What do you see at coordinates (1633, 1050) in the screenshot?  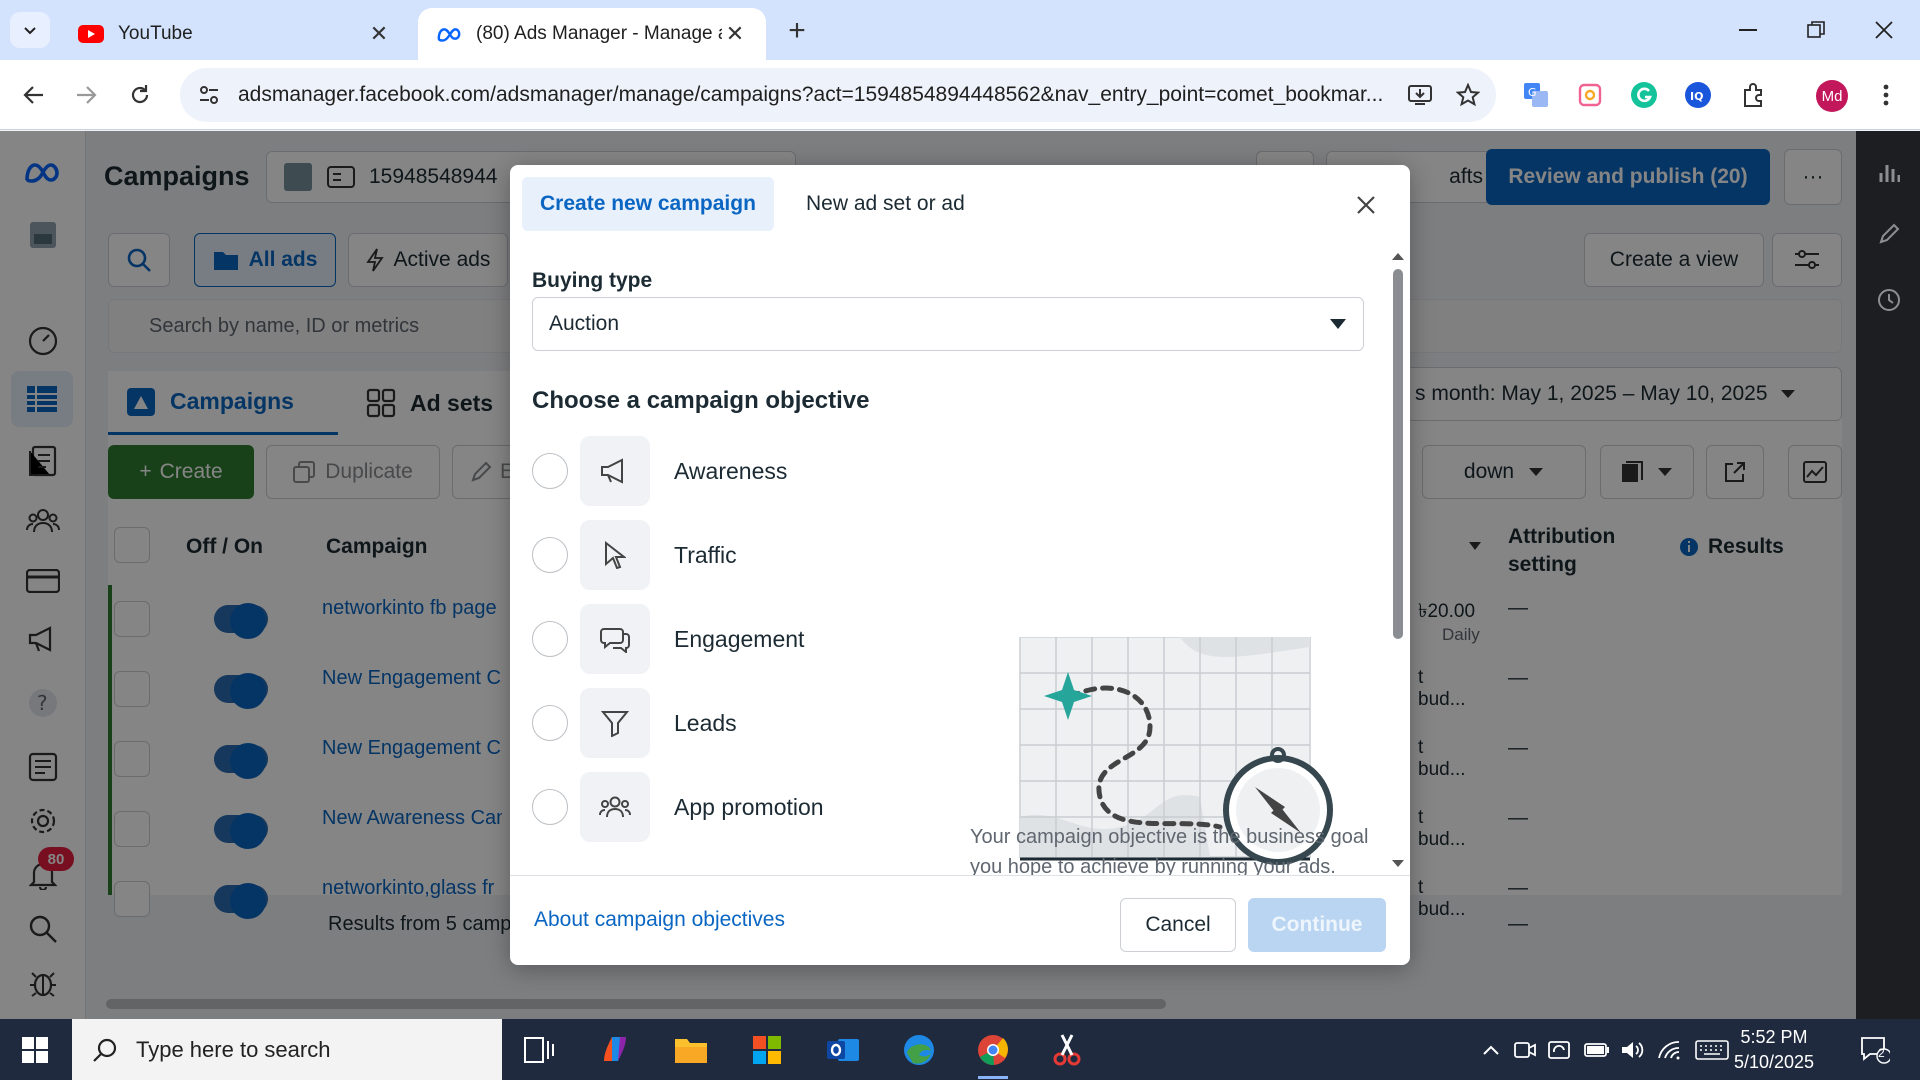 I see `volume-icon` at bounding box center [1633, 1050].